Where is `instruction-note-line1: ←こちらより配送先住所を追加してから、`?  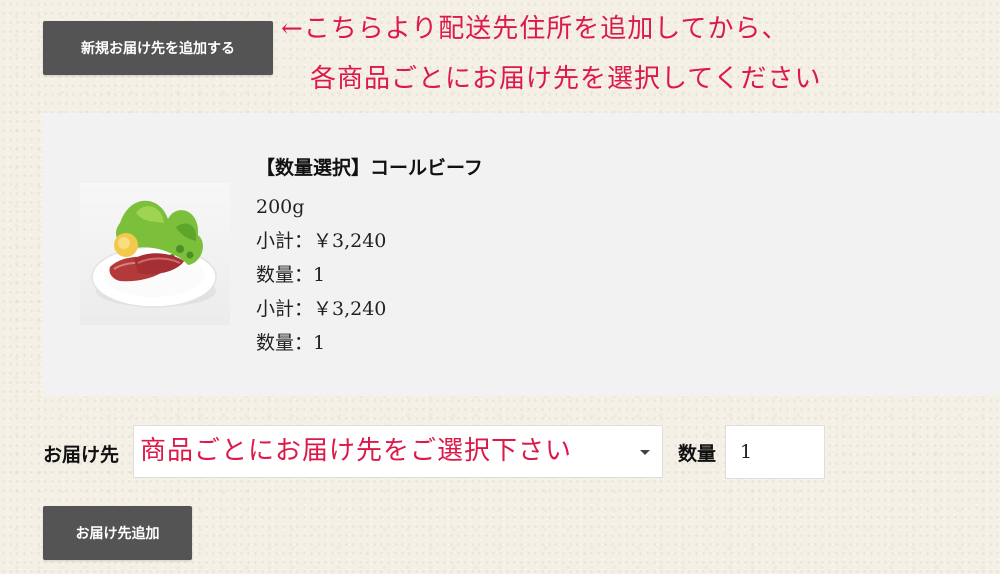
instruction-note-line1: ←こちらより配送先住所を追加してから、 is located at coordinates (535, 29).